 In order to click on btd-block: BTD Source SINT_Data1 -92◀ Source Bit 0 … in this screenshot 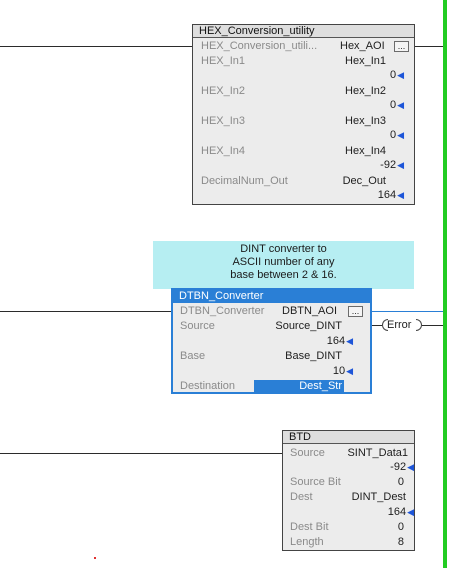, I will do `click(348, 490)`.